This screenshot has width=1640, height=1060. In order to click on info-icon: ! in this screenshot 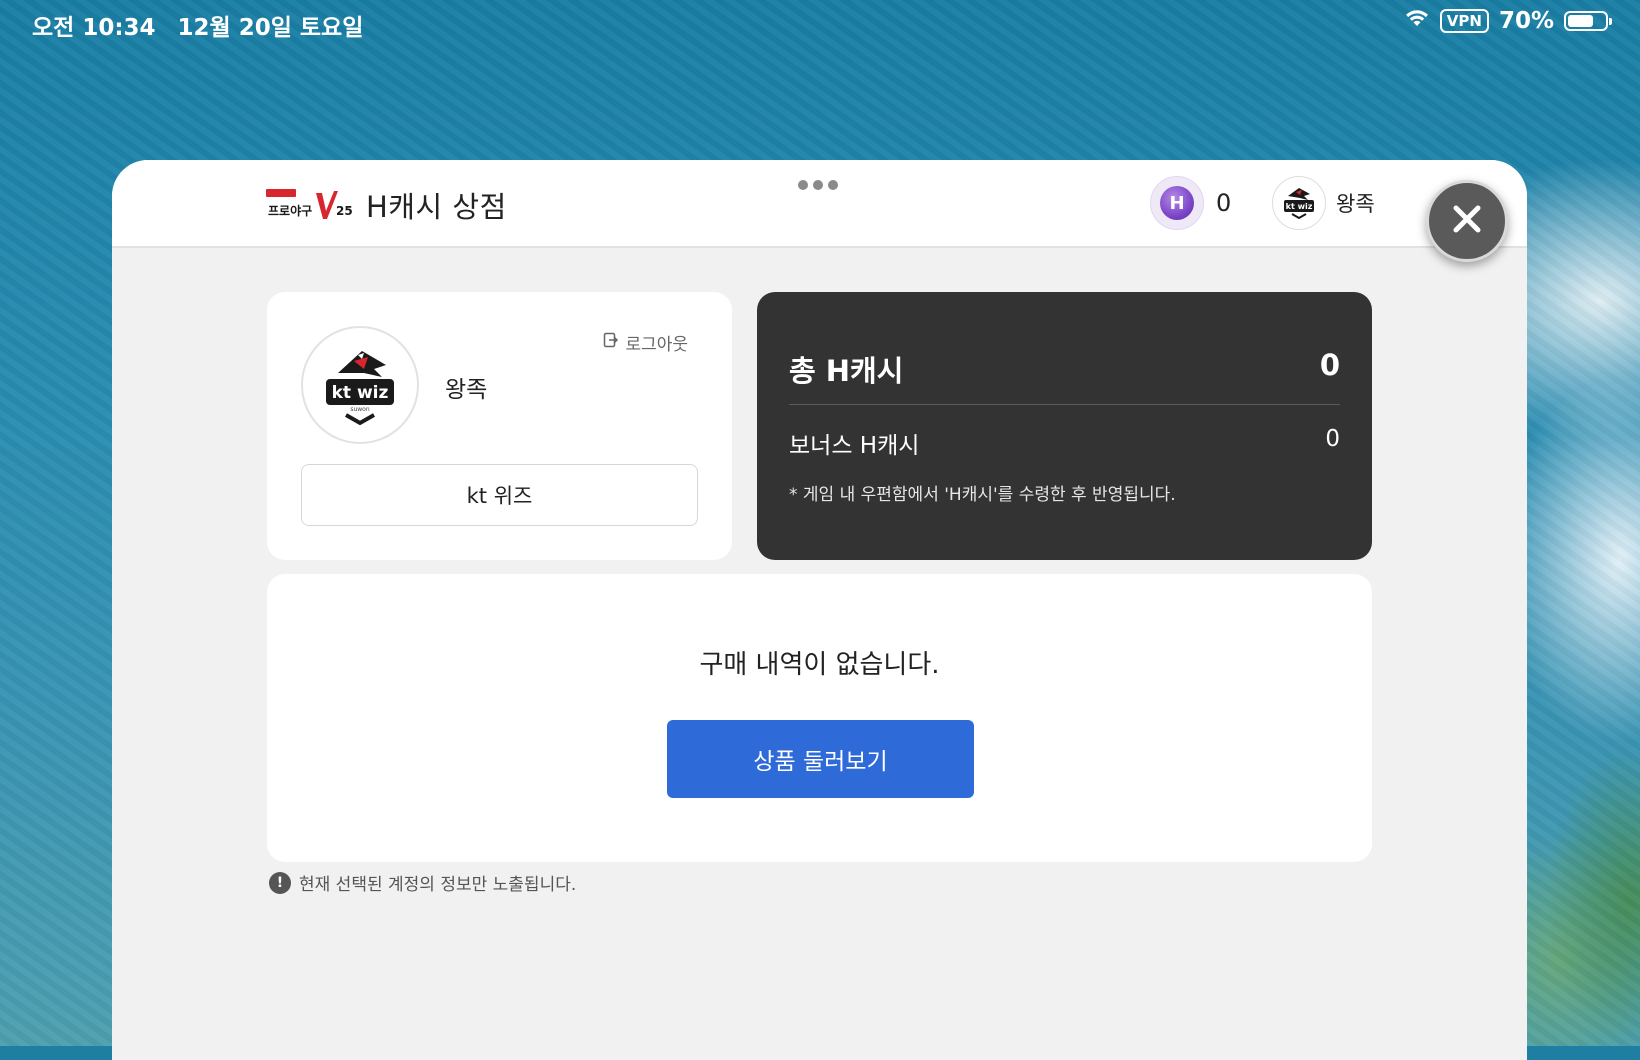, I will do `click(280, 882)`.